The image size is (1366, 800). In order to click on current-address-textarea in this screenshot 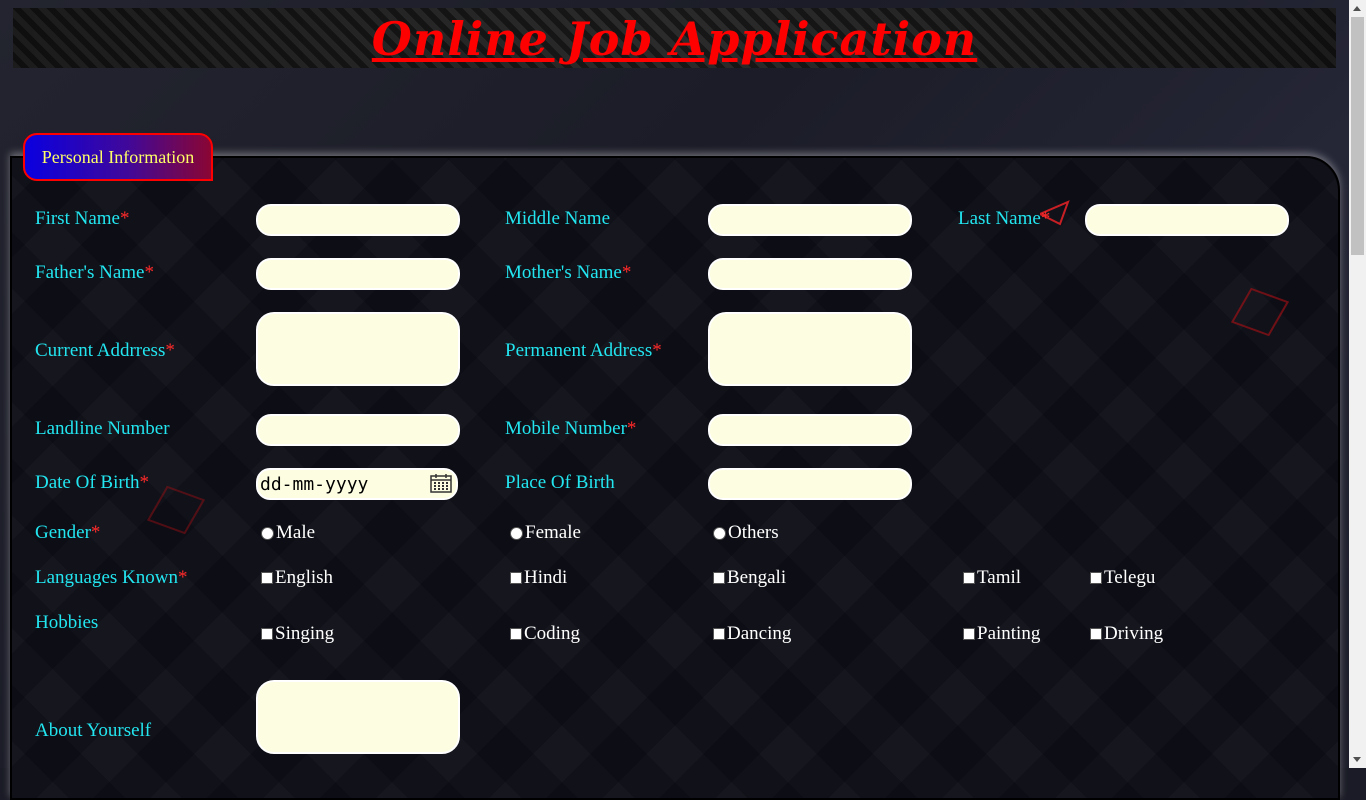, I will do `click(358, 349)`.